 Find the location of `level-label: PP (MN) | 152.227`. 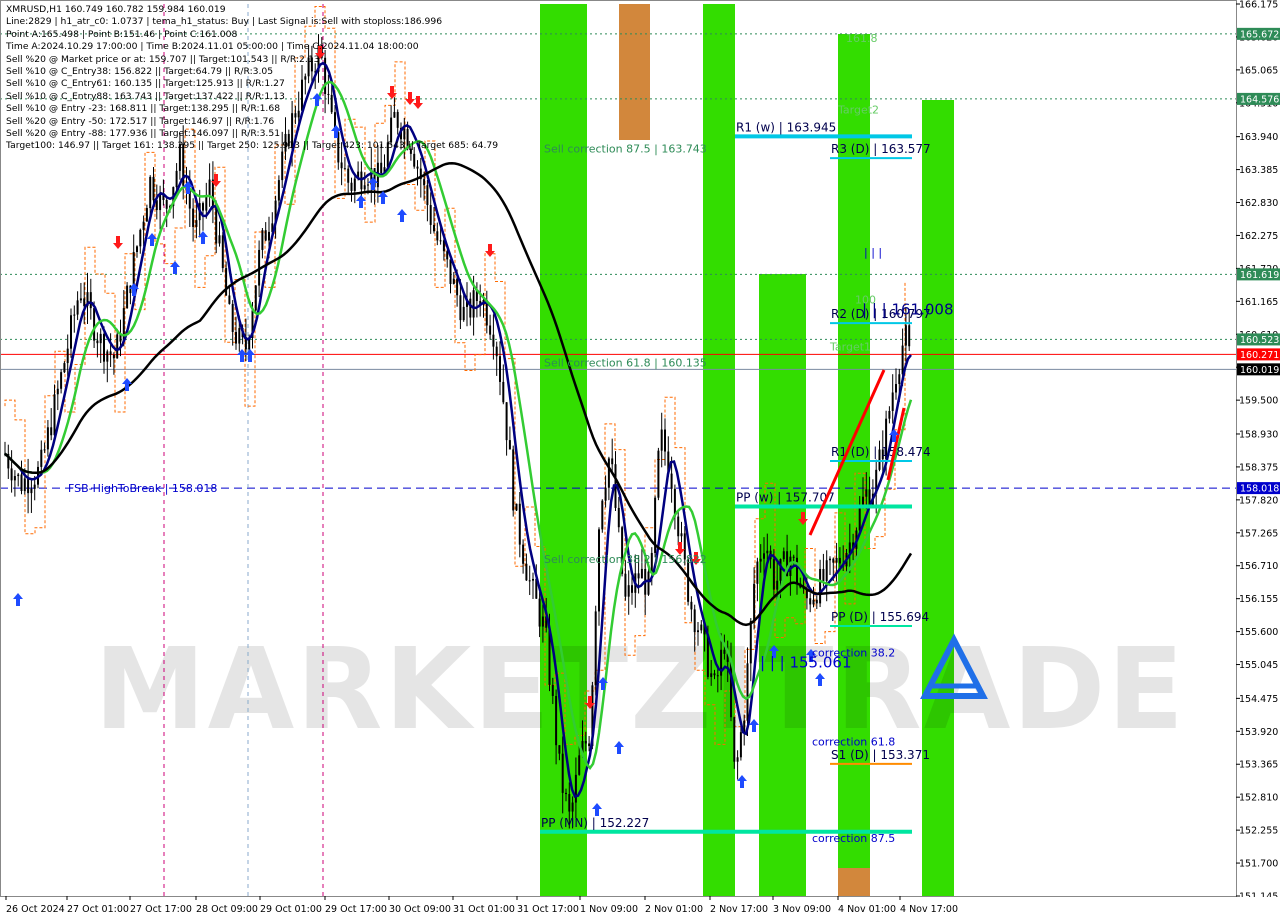

level-label: PP (MN) | 152.227 is located at coordinates (595, 823).